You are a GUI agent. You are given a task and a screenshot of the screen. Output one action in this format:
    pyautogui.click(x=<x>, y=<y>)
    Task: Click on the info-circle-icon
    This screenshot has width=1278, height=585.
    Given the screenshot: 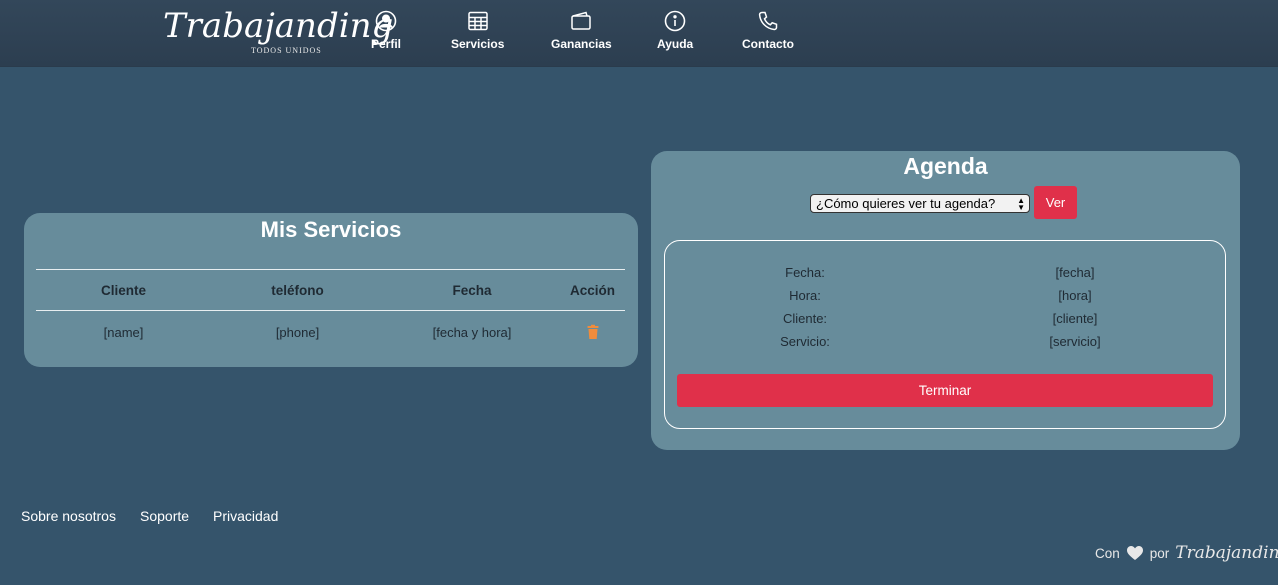 What is the action you would take?
    pyautogui.click(x=675, y=21)
    